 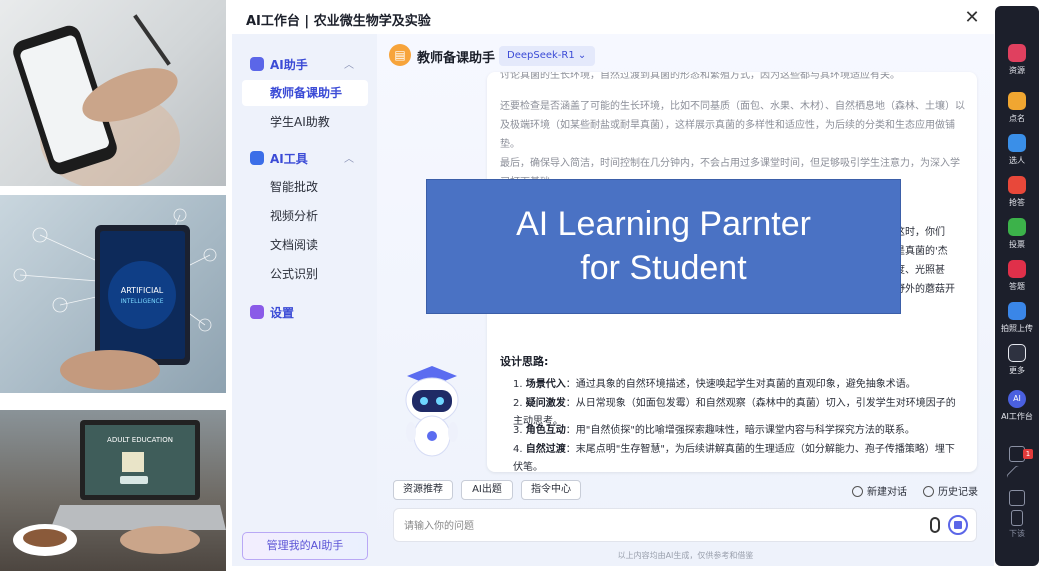 What do you see at coordinates (257, 312) in the screenshot?
I see `settings-icon` at bounding box center [257, 312].